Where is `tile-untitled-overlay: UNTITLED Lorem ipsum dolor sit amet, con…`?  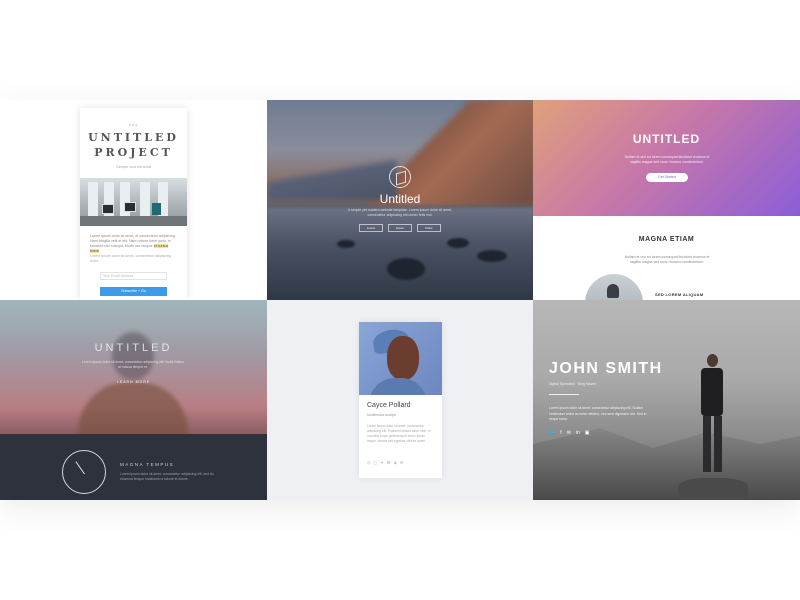
tile-untitled-overlay: UNTITLED Lorem ipsum dolor sit amet, con… is located at coordinates (133, 400).